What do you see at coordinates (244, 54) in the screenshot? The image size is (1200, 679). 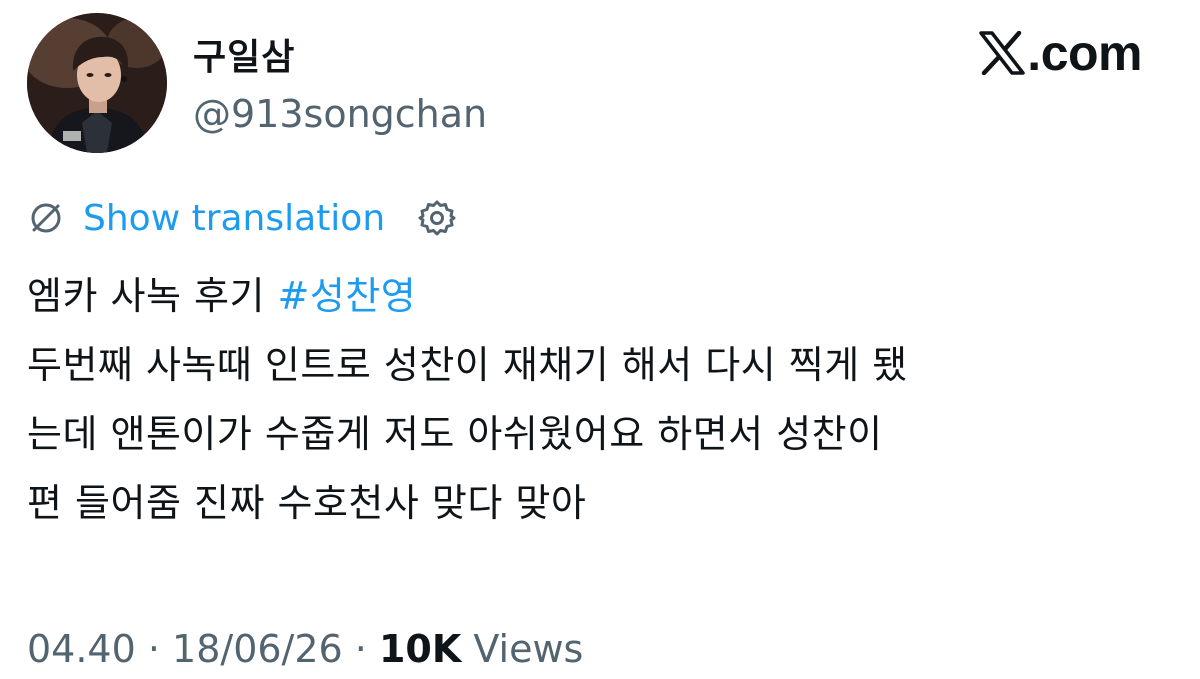 I see `display-name: 구일삼` at bounding box center [244, 54].